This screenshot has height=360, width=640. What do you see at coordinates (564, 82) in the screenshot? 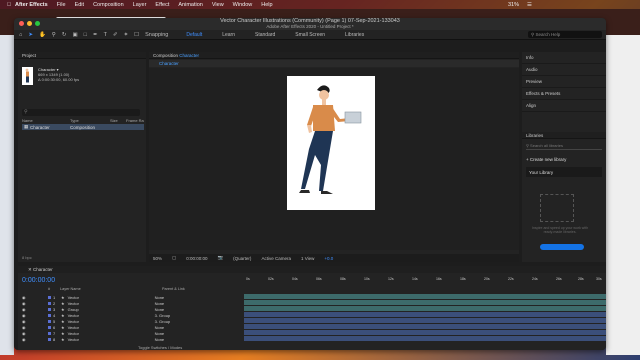
I see `preview-panel-tab: Preview` at bounding box center [564, 82].